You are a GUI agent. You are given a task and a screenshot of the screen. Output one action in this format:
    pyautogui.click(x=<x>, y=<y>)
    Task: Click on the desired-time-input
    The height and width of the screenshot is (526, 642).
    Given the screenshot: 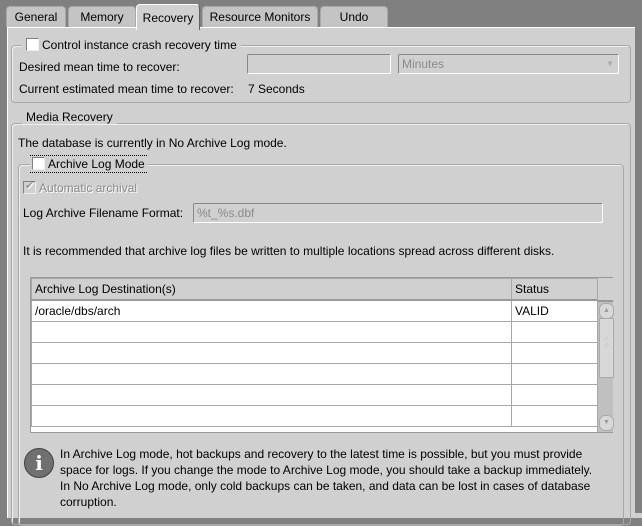 What is the action you would take?
    pyautogui.click(x=319, y=64)
    